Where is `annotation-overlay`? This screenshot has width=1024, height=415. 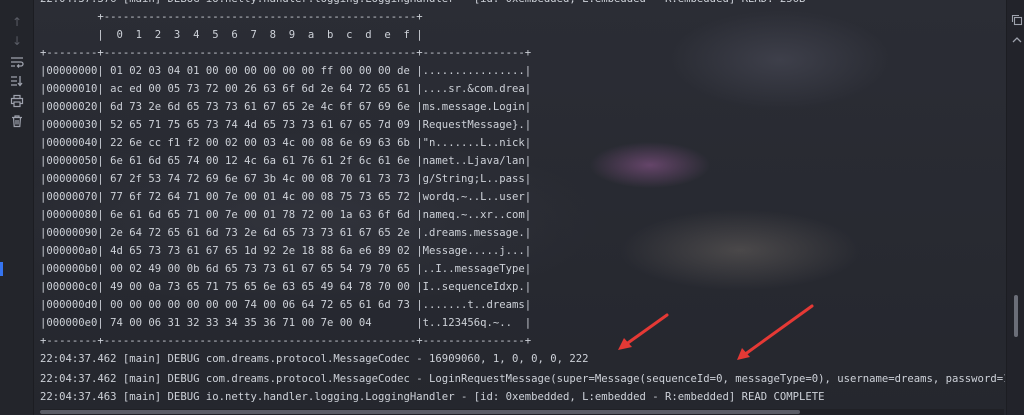 annotation-overlay is located at coordinates (716, 332).